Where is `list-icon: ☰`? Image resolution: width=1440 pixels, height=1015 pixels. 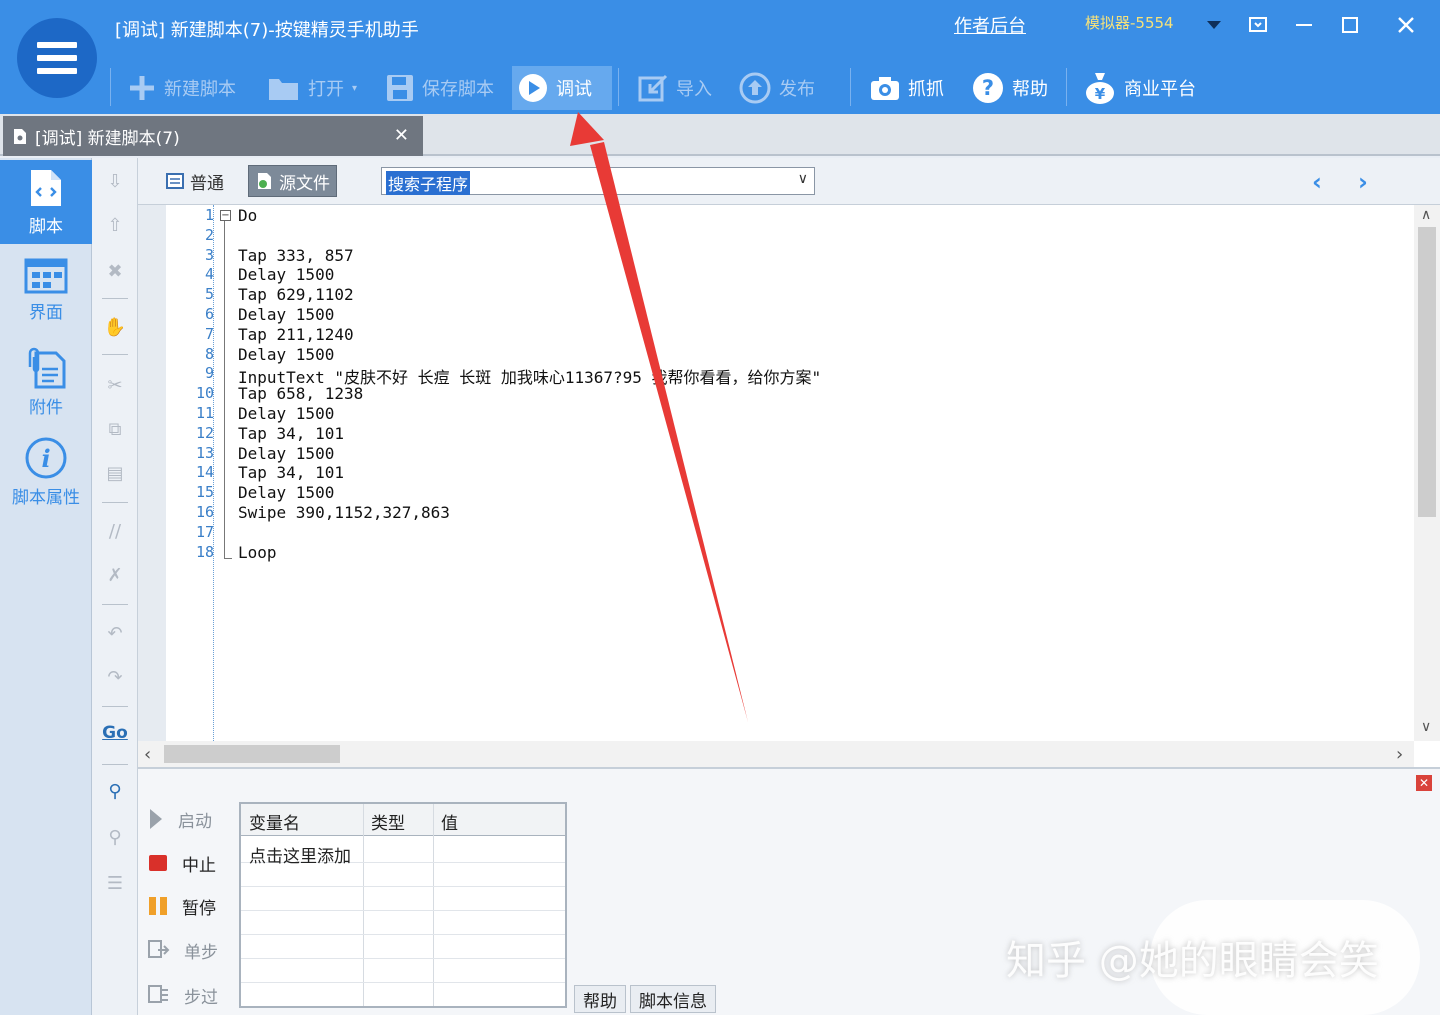 list-icon: ☰ is located at coordinates (115, 883).